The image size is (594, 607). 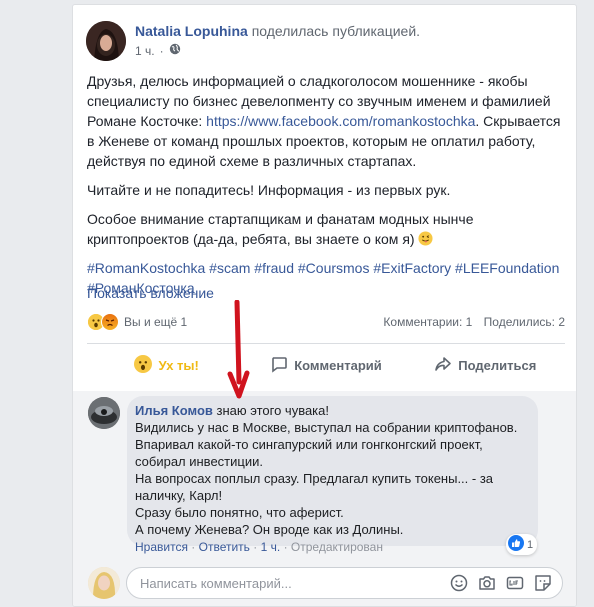 What do you see at coordinates (543, 583) in the screenshot?
I see `sticker-icon` at bounding box center [543, 583].